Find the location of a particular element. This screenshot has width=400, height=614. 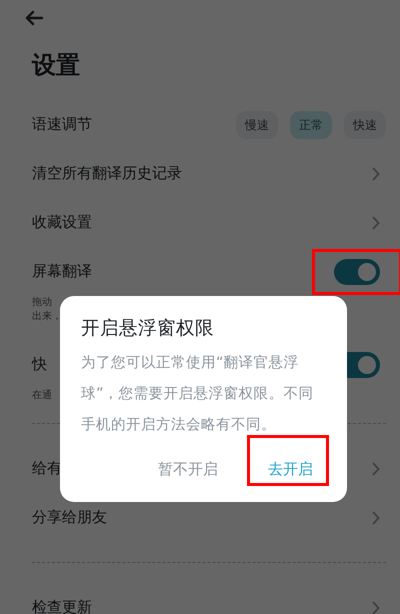

setting-label: 分享给朋友 is located at coordinates (69, 517).